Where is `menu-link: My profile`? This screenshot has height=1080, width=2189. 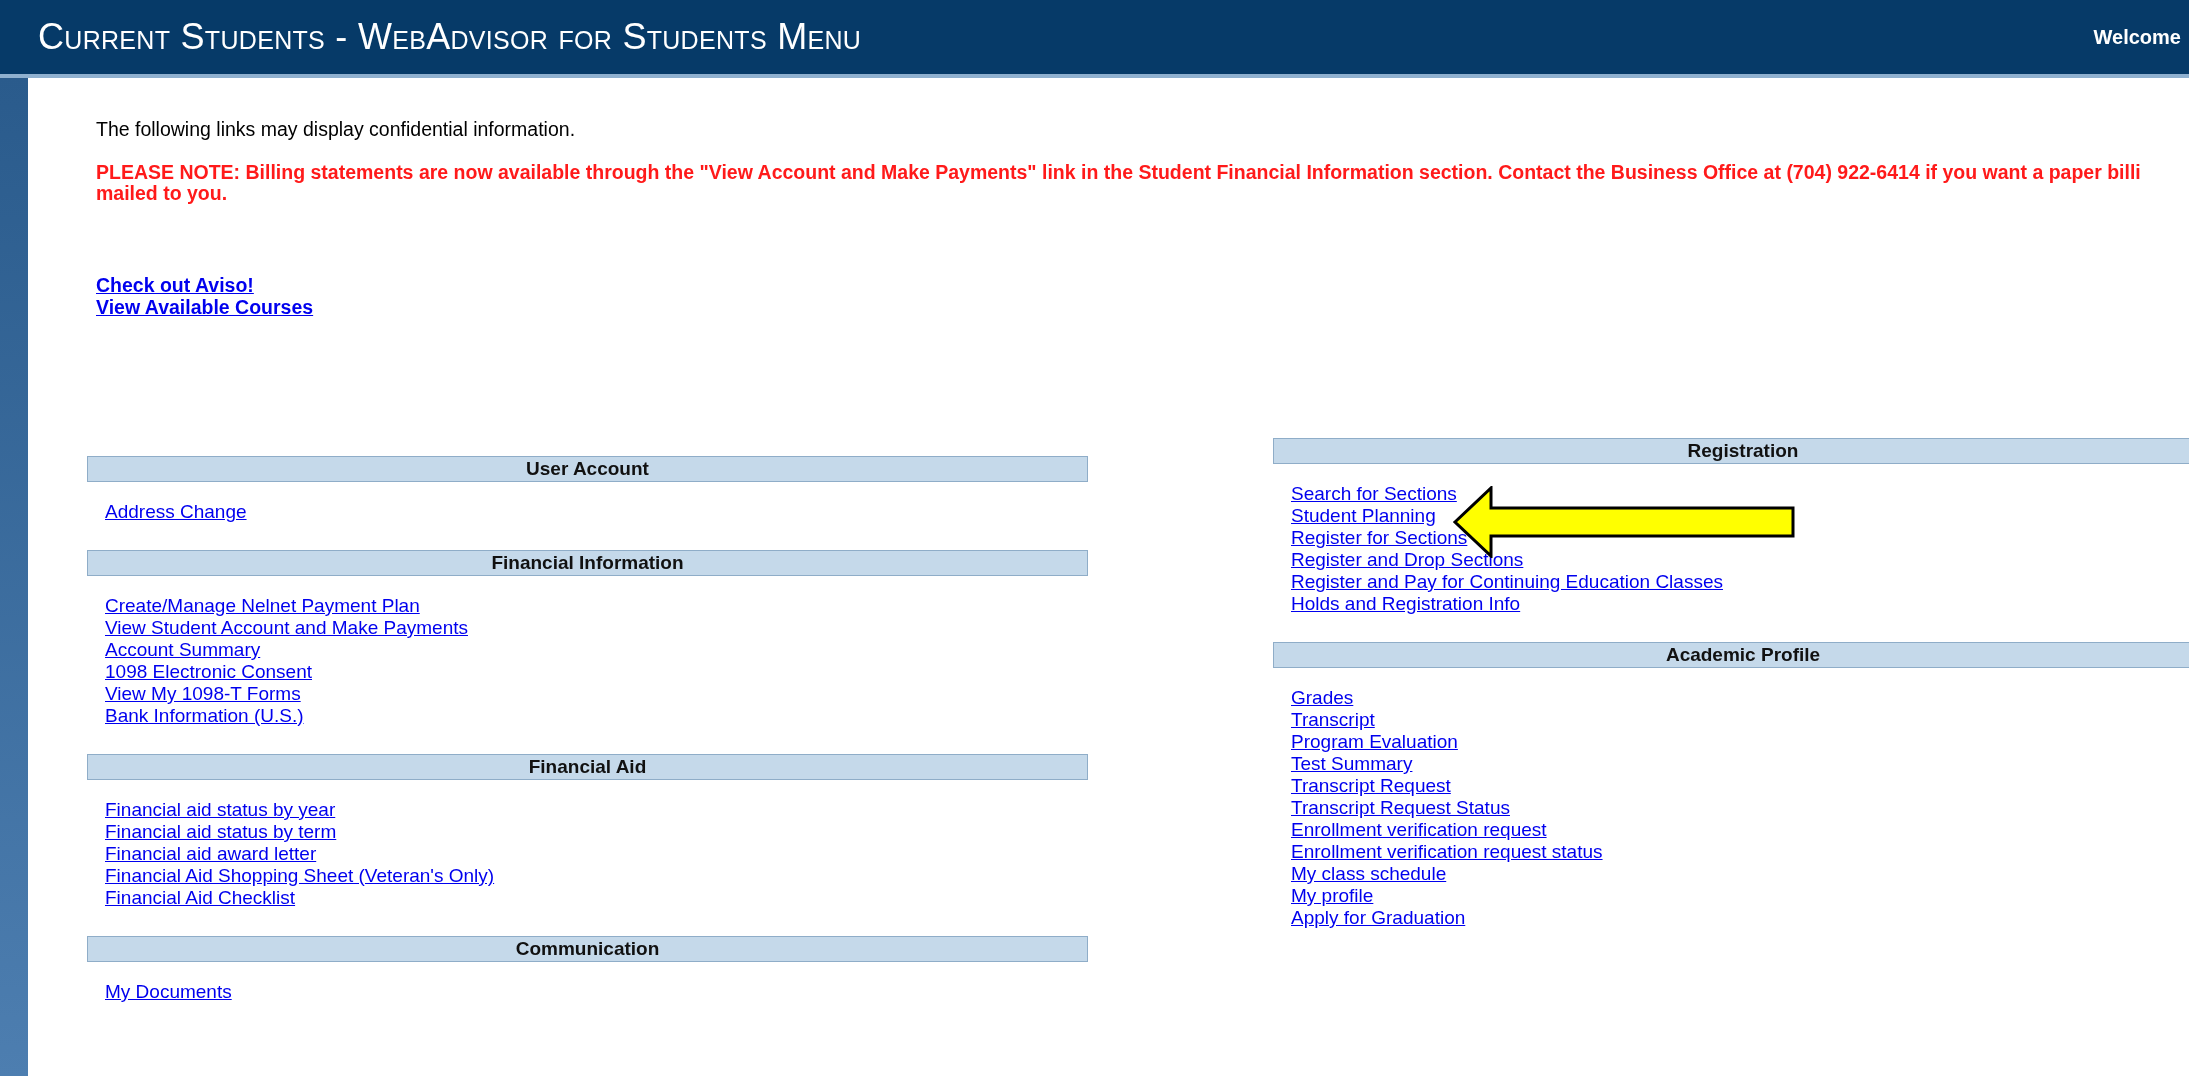 menu-link: My profile is located at coordinates (1332, 896).